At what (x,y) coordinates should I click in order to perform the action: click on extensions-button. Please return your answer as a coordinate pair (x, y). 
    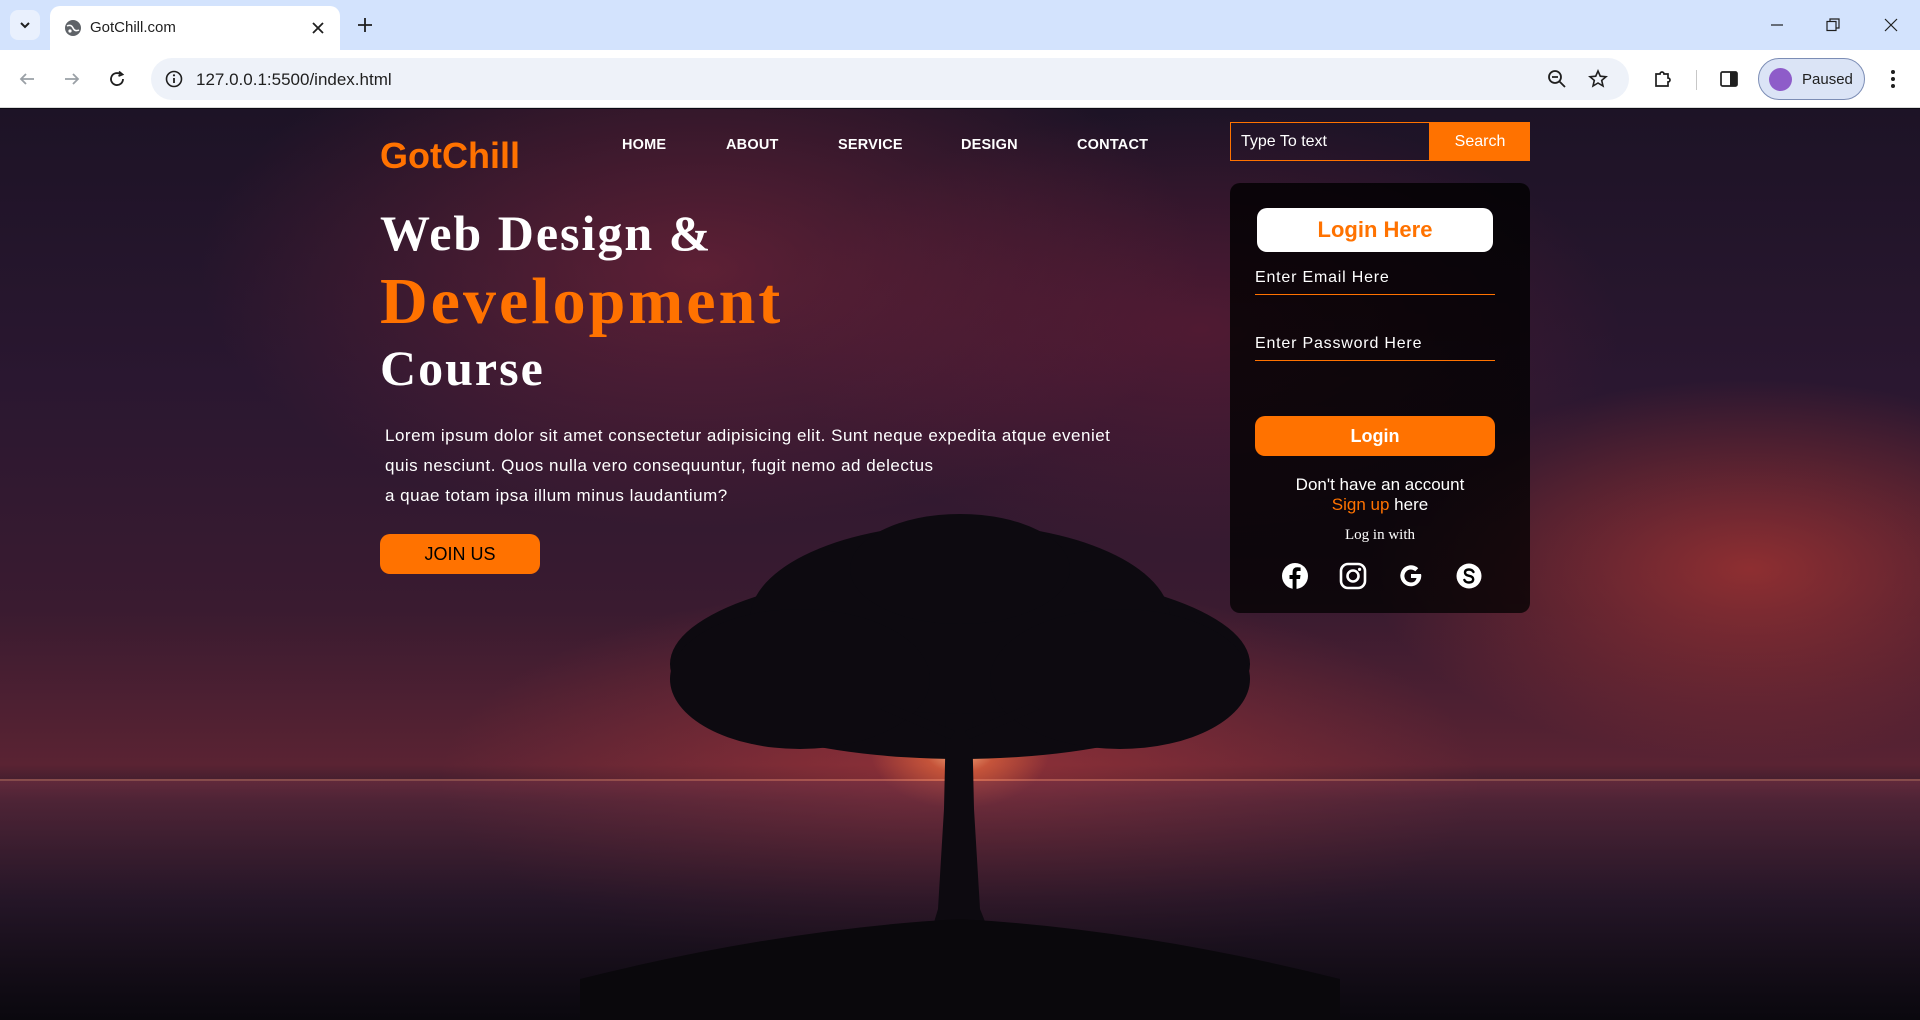
    Looking at the image, I should click on (1663, 79).